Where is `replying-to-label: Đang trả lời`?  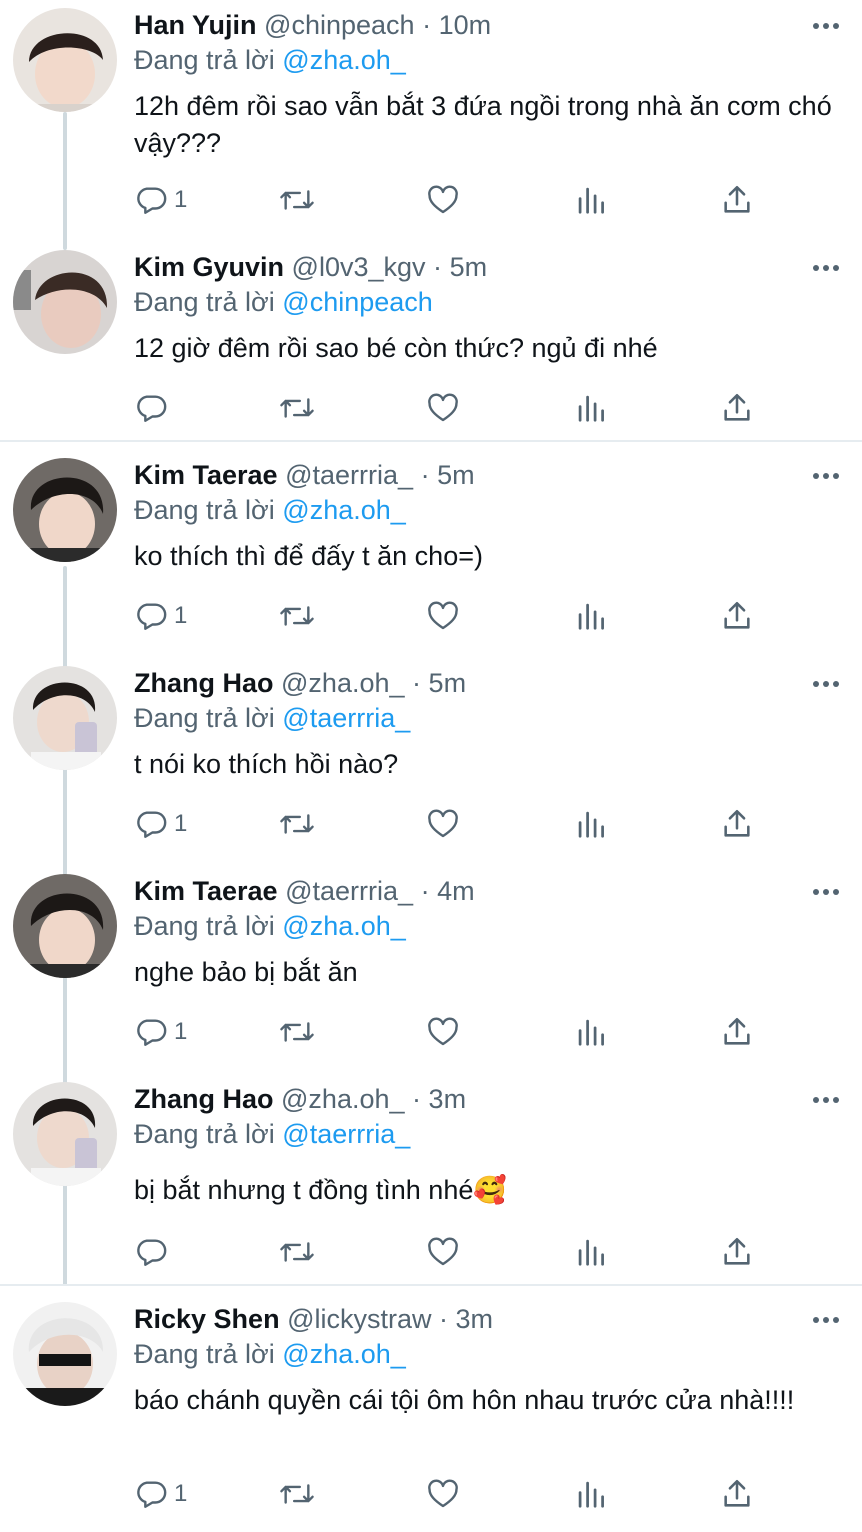
replying-to-label: Đang trả lời is located at coordinates (204, 1134).